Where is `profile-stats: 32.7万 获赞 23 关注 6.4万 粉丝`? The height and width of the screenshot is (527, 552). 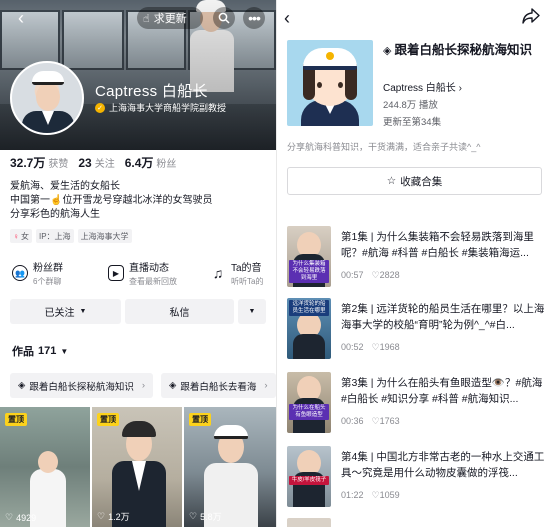 profile-stats: 32.7万 获赞 23 关注 6.4万 粉丝 is located at coordinates (93, 163).